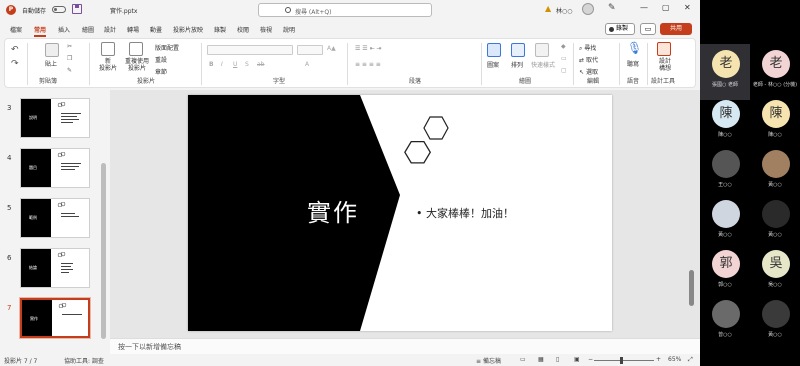 The image size is (800, 366). What do you see at coordinates (222, 64) in the screenshot?
I see `italic-icon: I` at bounding box center [222, 64].